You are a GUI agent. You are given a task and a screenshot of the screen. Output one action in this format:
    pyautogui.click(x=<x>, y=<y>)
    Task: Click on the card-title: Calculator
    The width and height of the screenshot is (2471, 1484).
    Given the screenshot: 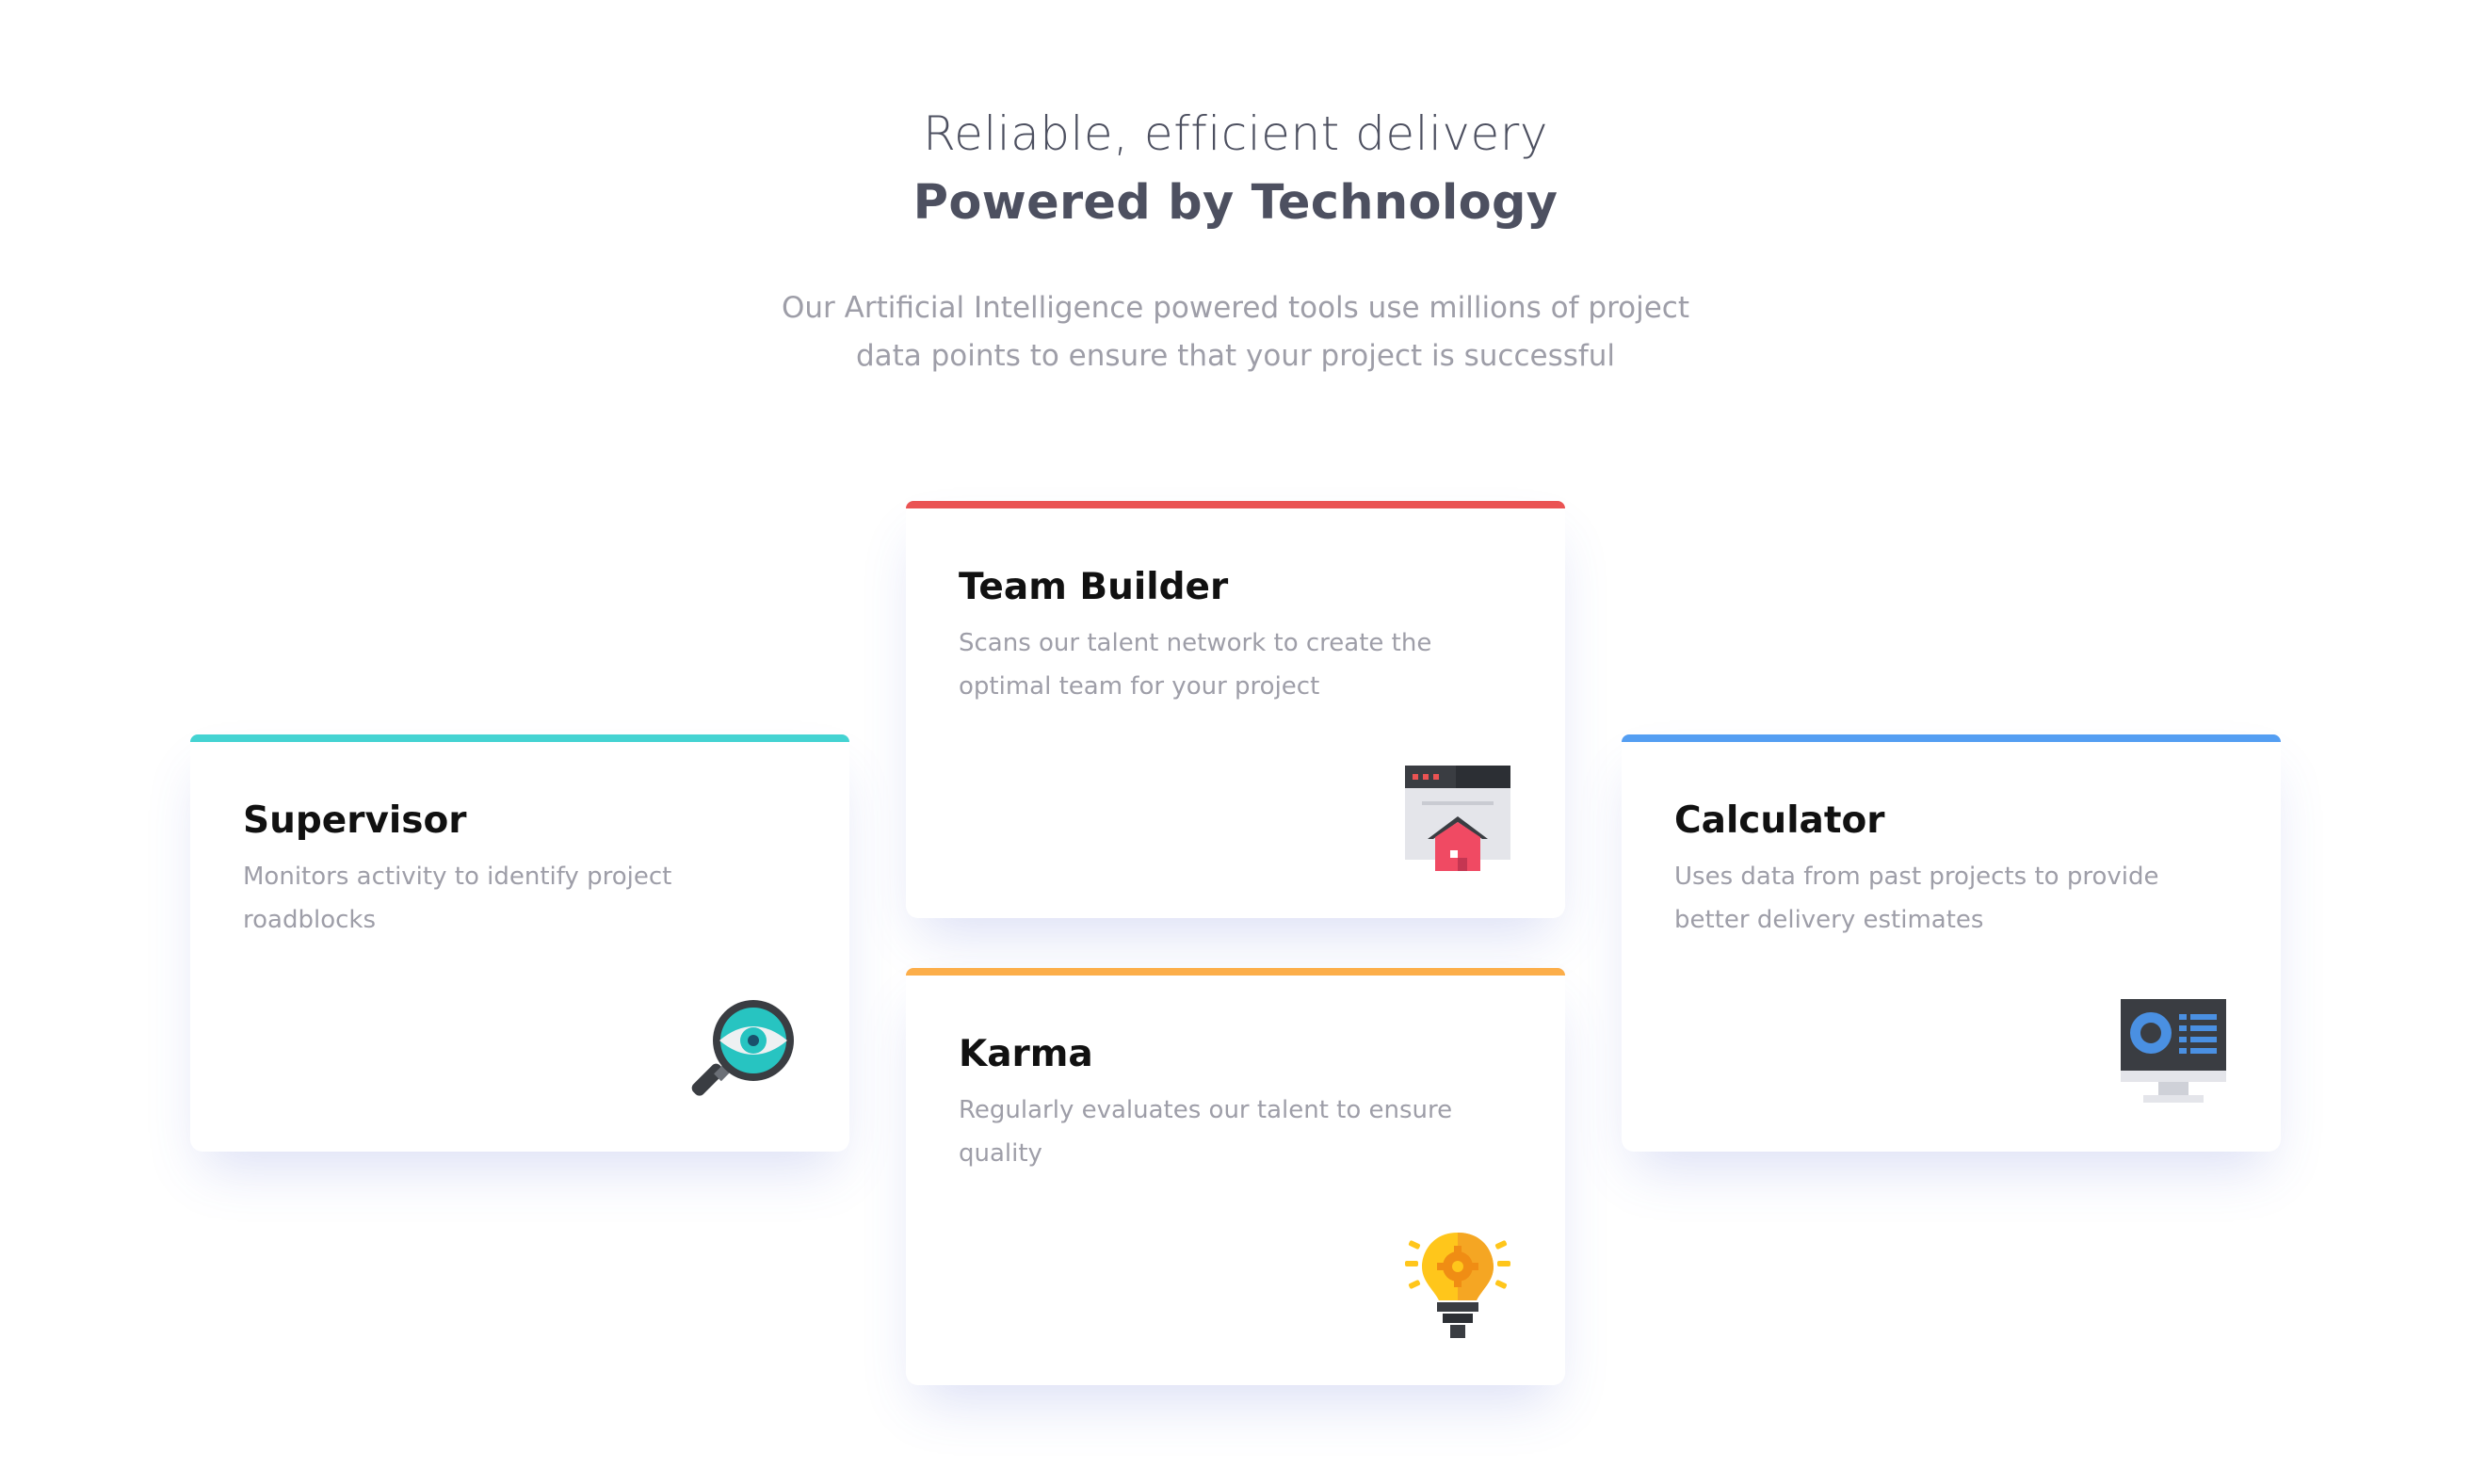 What is the action you would take?
    pyautogui.click(x=1779, y=821)
    